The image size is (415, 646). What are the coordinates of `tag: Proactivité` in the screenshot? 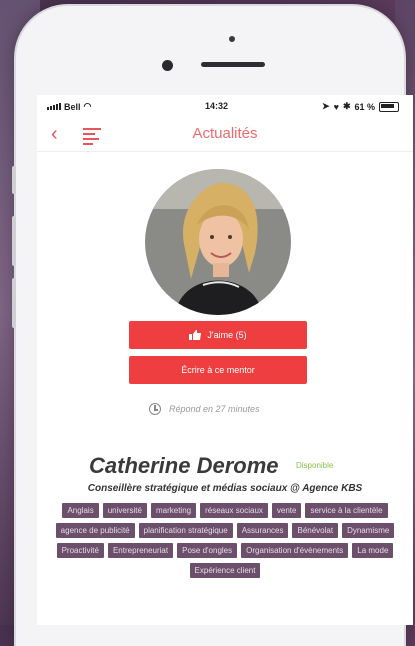 It's located at (80, 550).